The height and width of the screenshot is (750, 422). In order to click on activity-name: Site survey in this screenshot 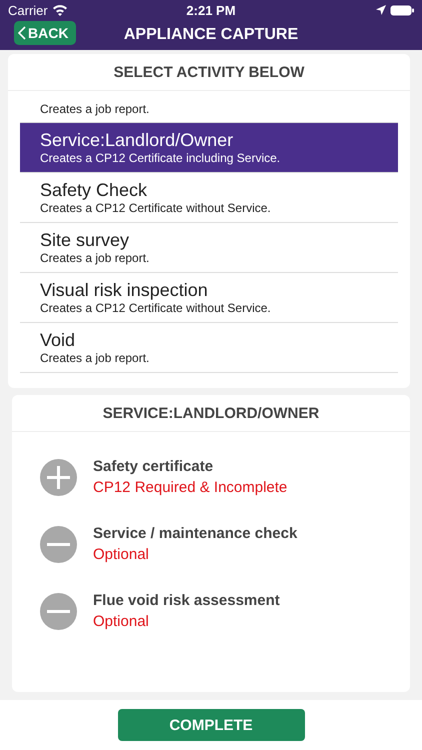, I will do `click(85, 240)`.